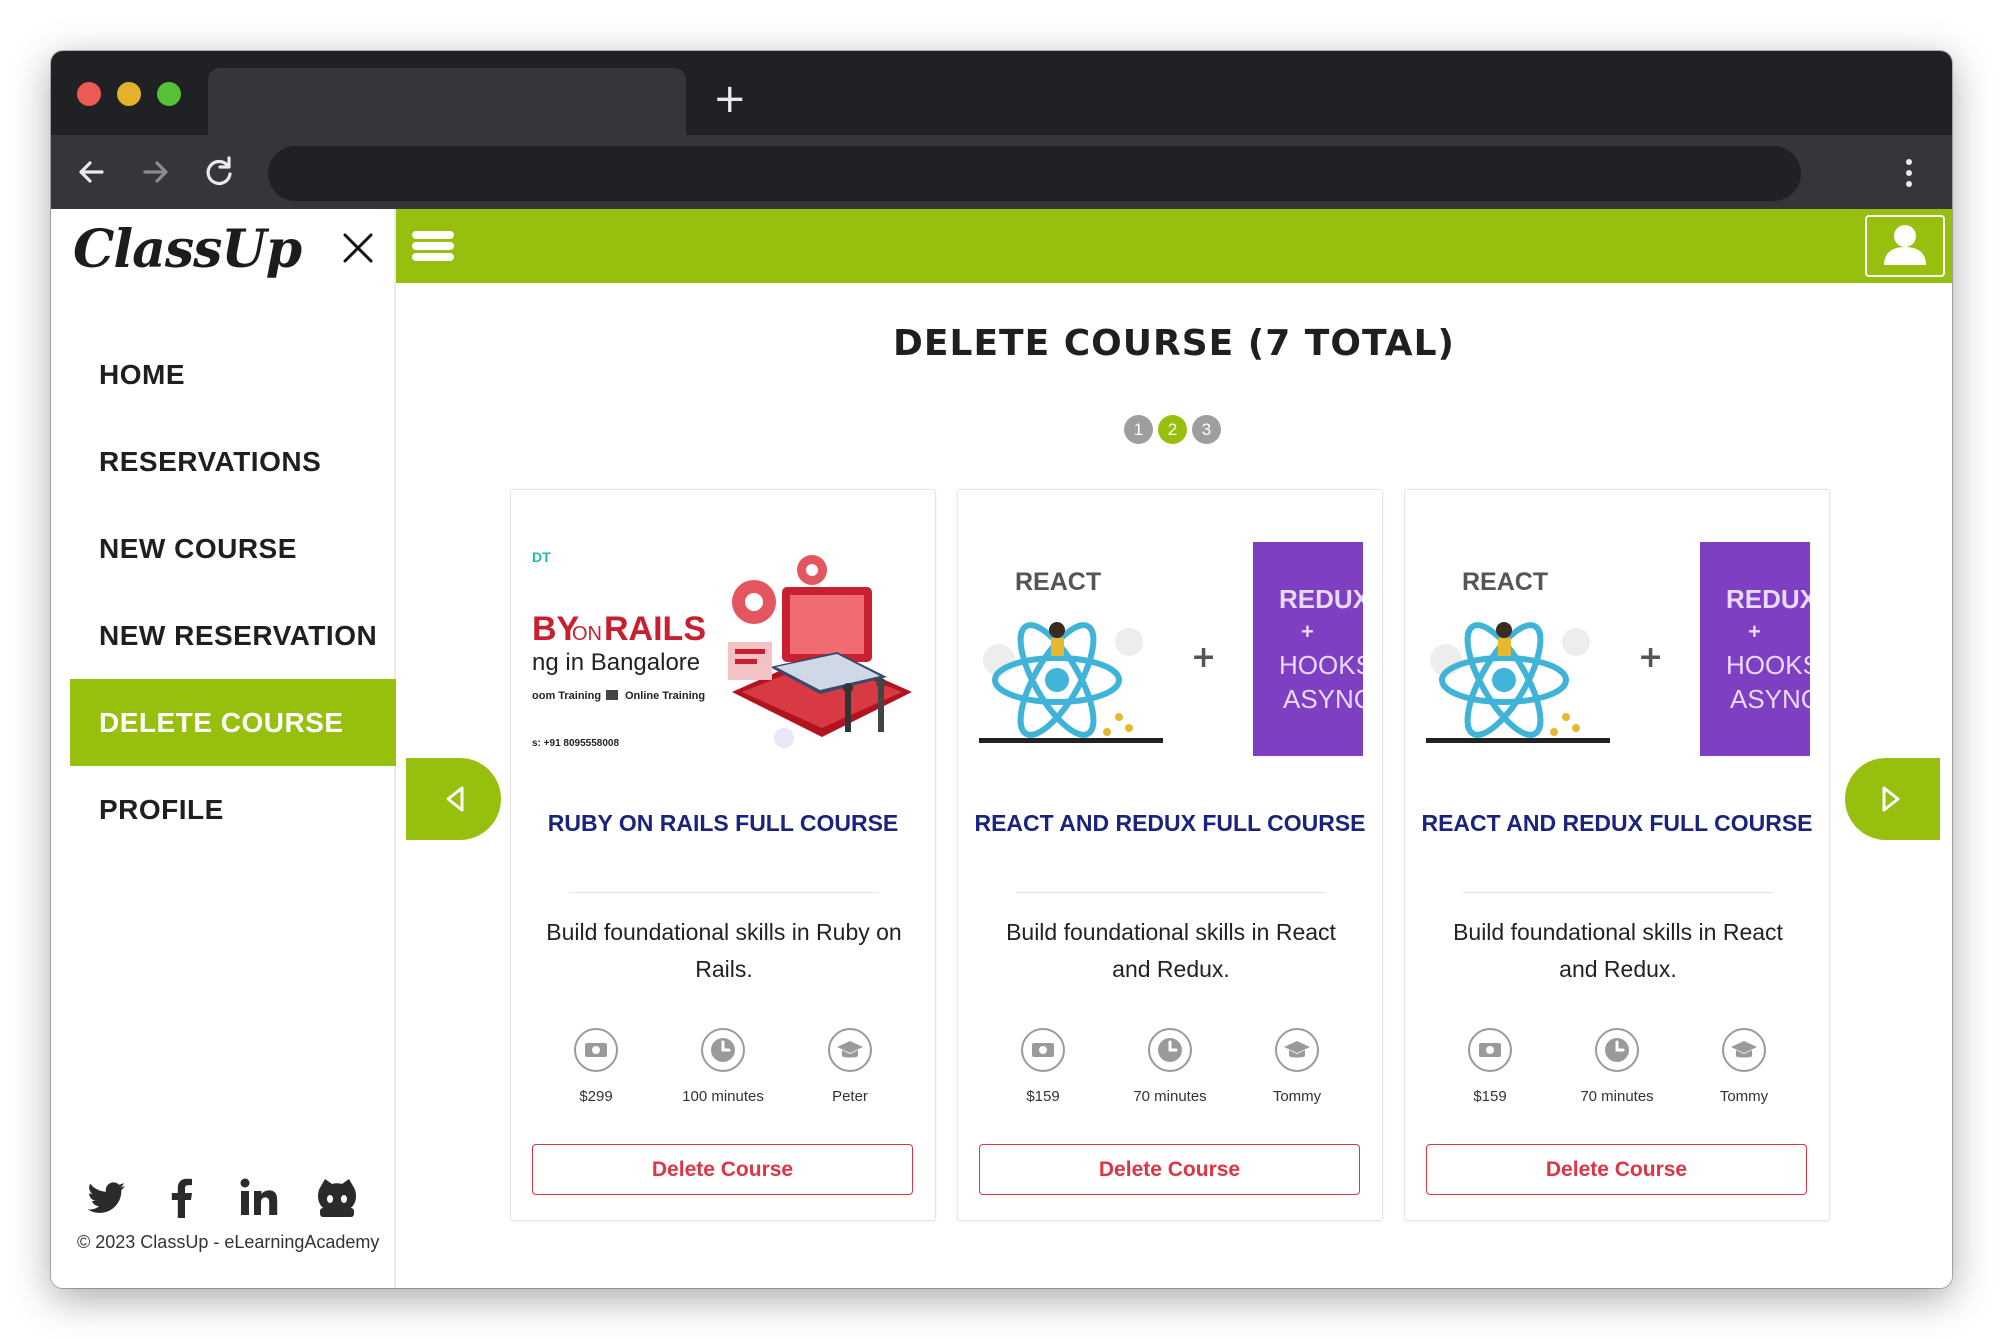  What do you see at coordinates (1001, 93) in the screenshot?
I see `browser-tabbar: +` at bounding box center [1001, 93].